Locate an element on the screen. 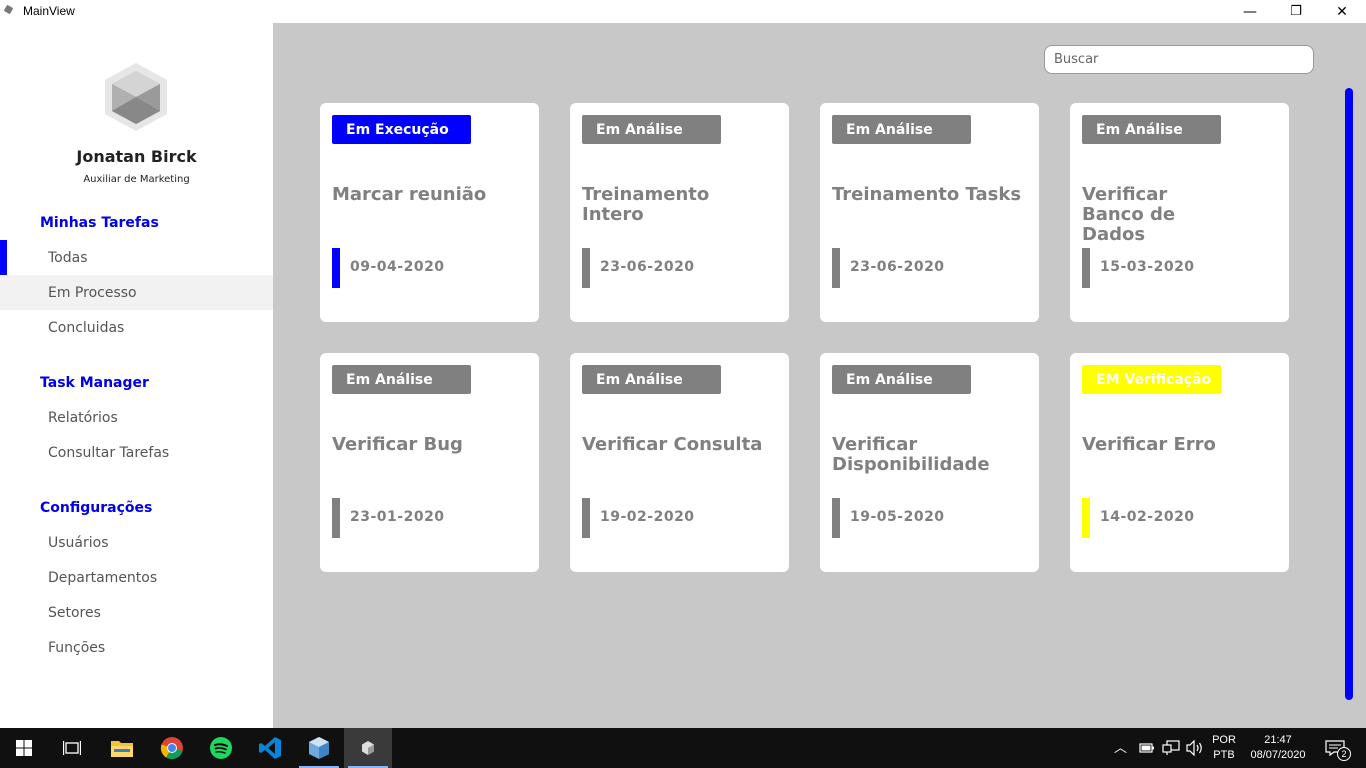  chrome-icon is located at coordinates (171, 748).